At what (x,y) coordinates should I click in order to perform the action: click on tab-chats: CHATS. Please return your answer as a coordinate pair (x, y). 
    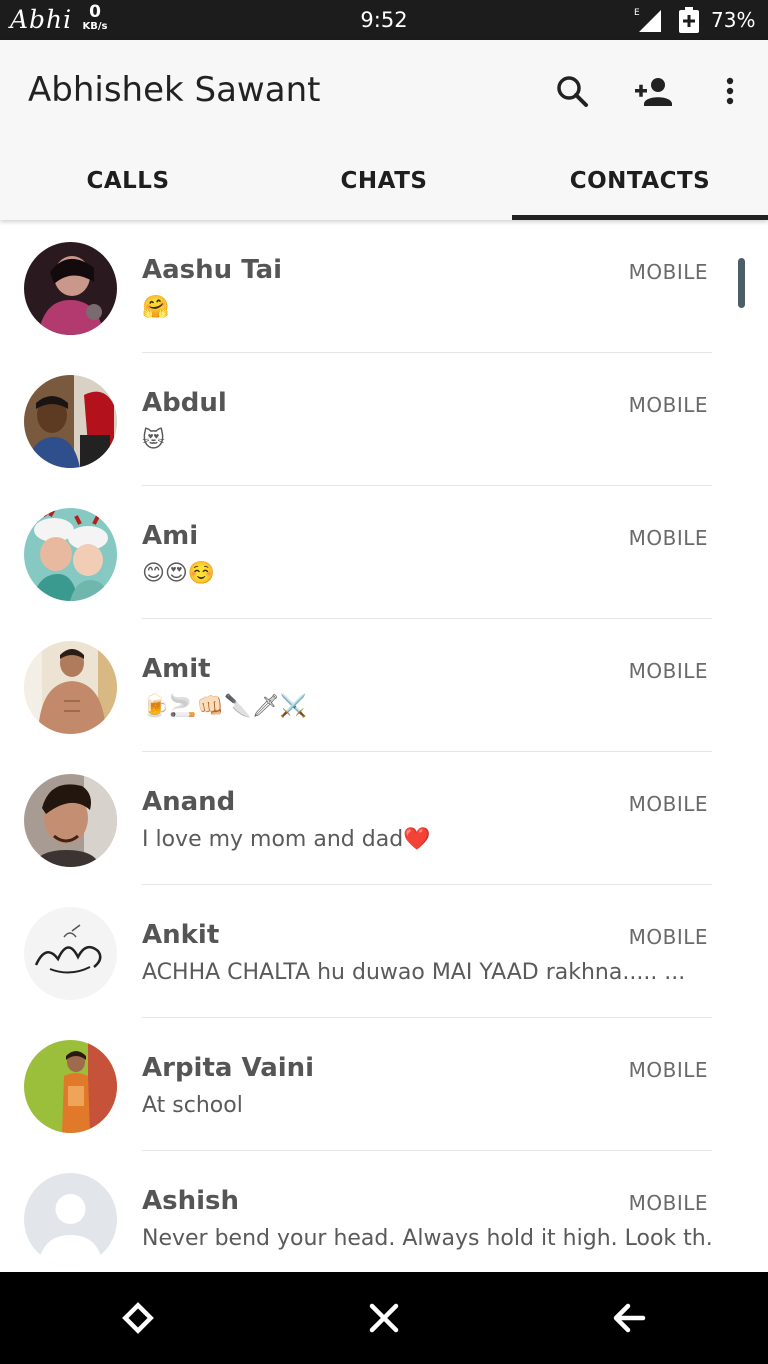
    Looking at the image, I should click on (384, 186).